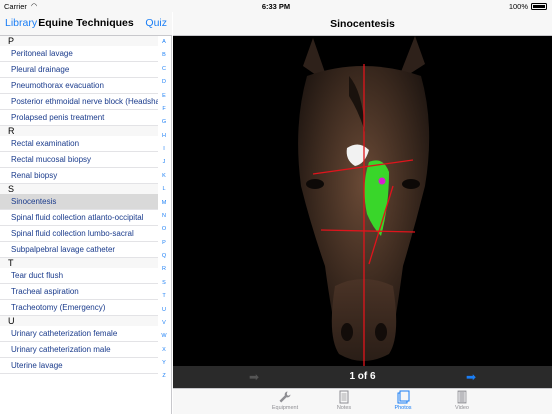 This screenshot has height=414, width=552. Describe the element at coordinates (164, 203) in the screenshot. I see `index-letter: M` at that location.